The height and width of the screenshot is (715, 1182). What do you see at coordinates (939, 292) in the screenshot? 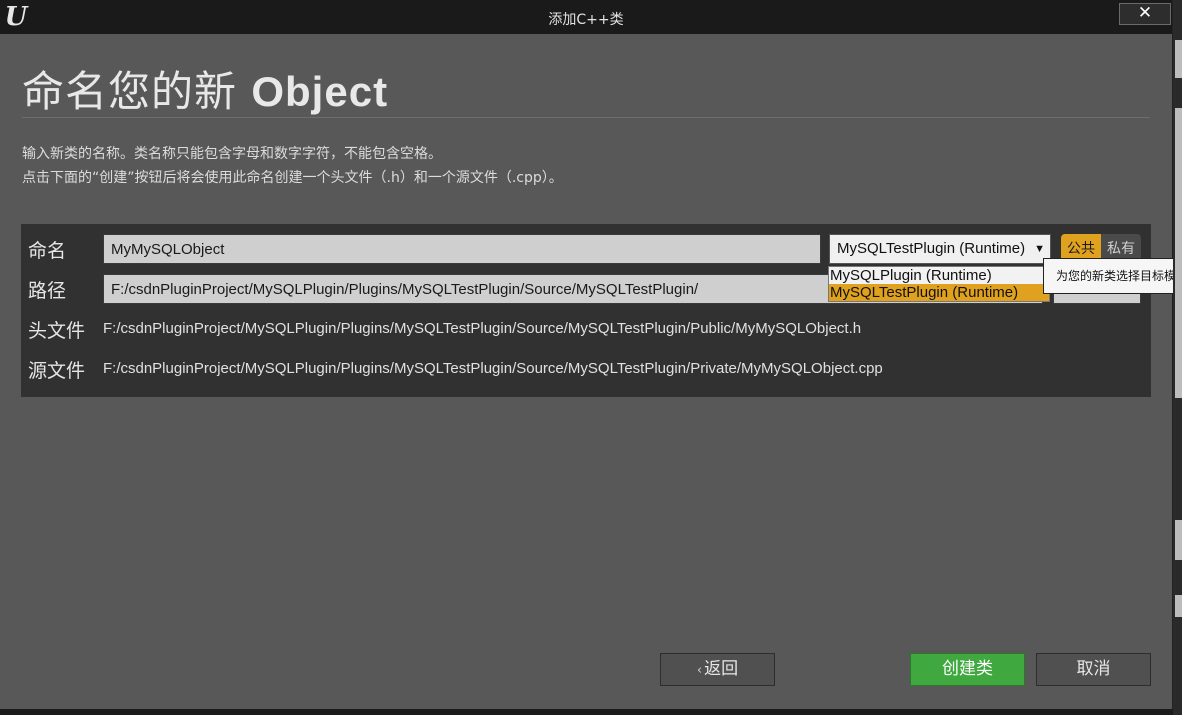
I see `module-option-selected: MySQLTestPlugin (Runtime)` at bounding box center [939, 292].